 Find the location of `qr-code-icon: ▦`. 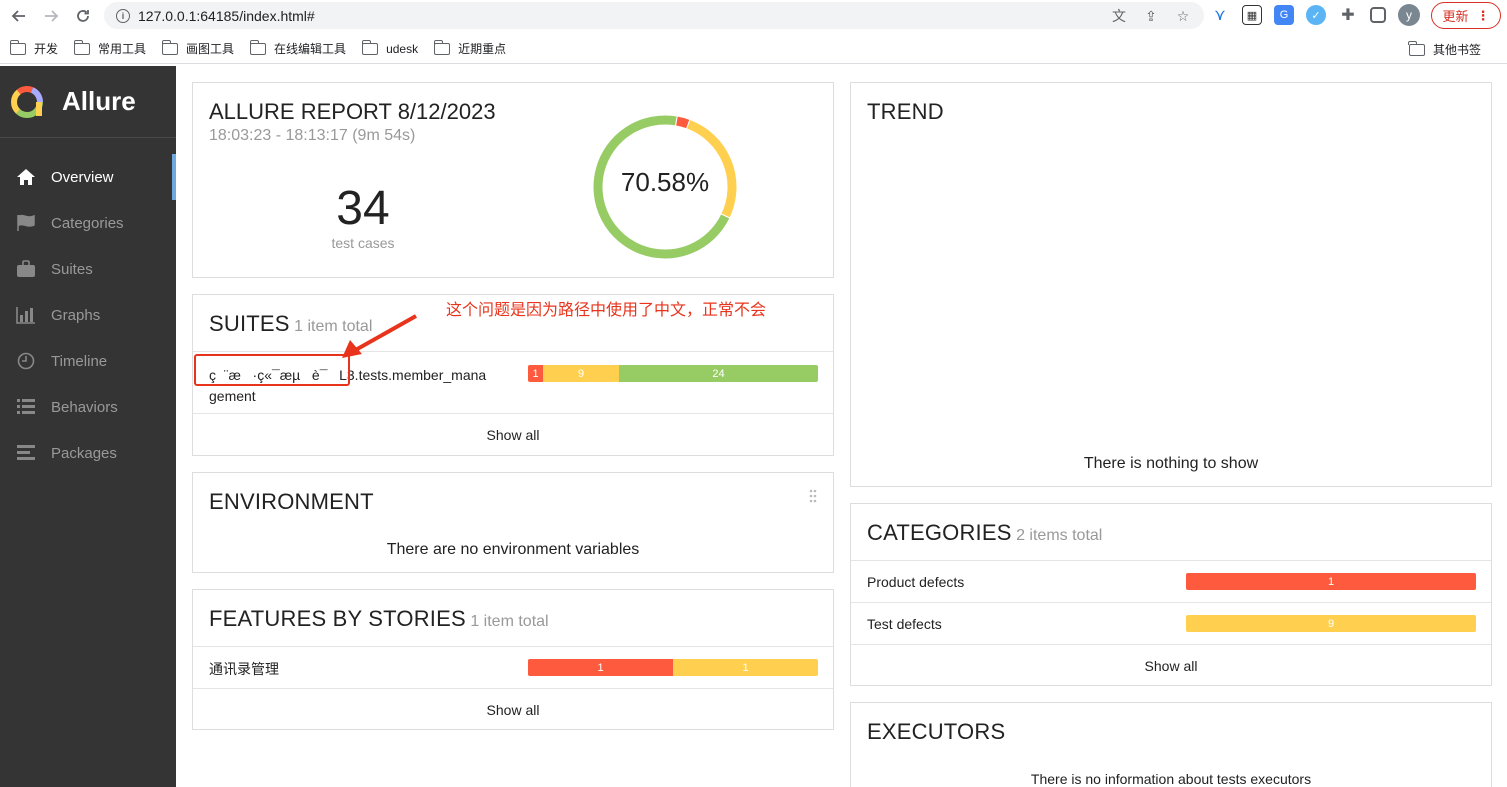

qr-code-icon: ▦ is located at coordinates (1252, 15).